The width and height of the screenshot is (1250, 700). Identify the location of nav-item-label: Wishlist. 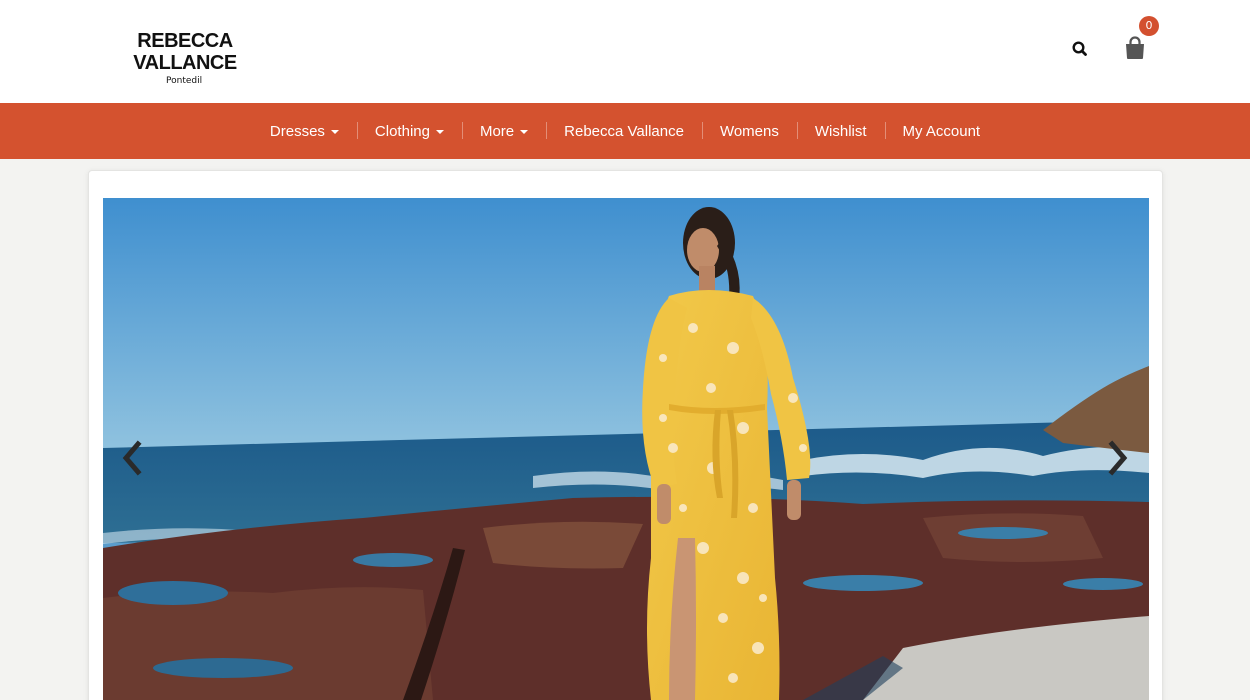
(840, 131).